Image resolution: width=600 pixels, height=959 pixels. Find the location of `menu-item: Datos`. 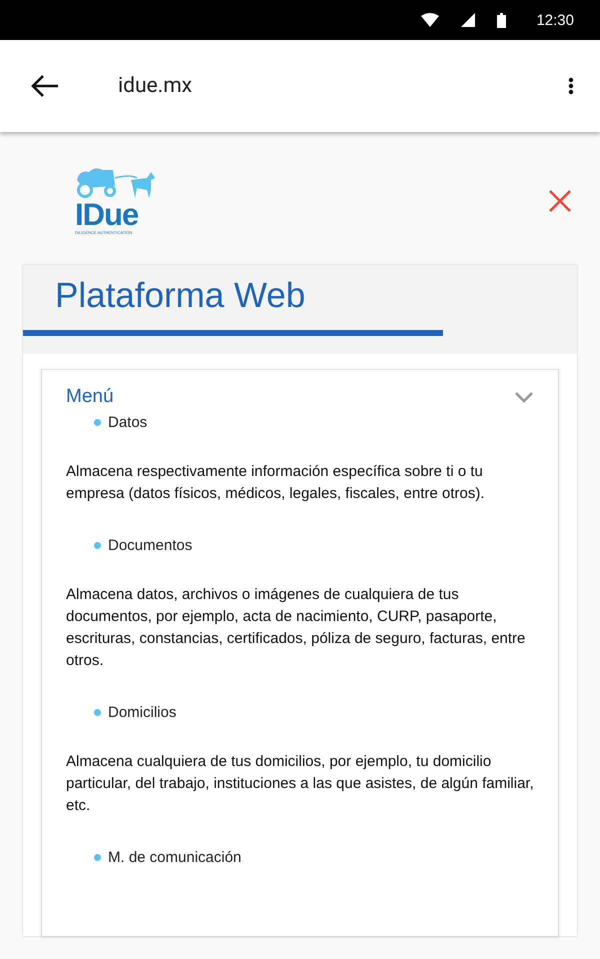

menu-item: Datos is located at coordinates (128, 422).